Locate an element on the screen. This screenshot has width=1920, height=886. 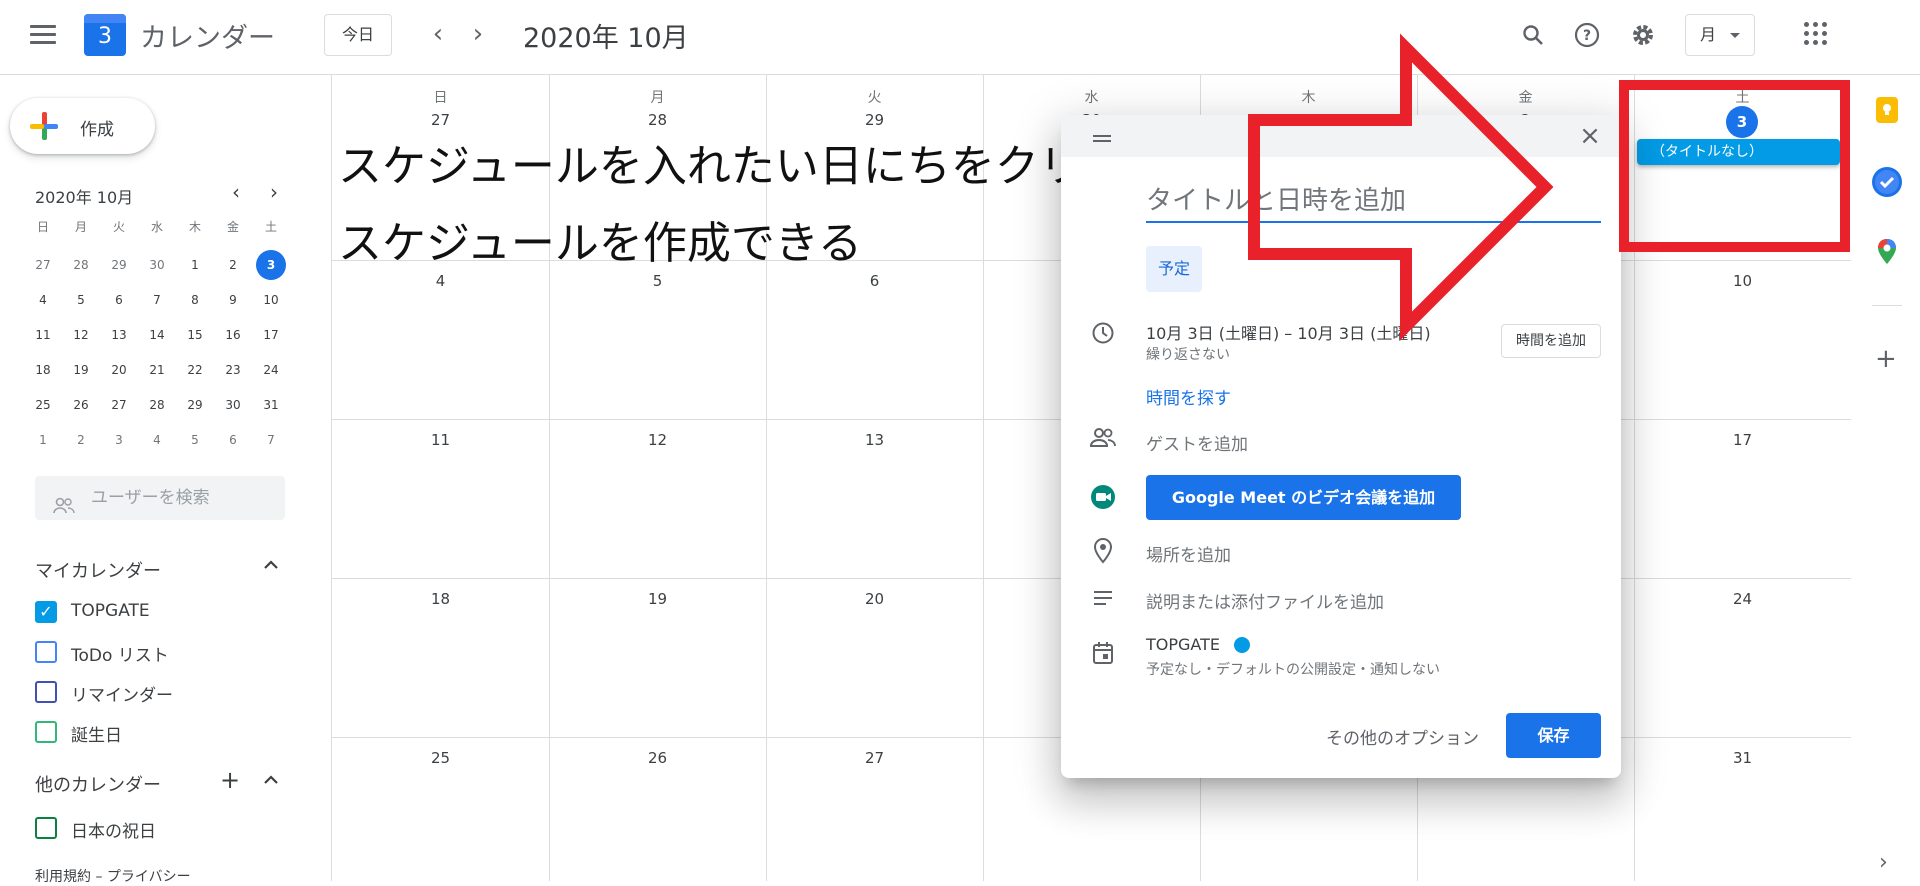
help-icon: ? is located at coordinates (1587, 35).